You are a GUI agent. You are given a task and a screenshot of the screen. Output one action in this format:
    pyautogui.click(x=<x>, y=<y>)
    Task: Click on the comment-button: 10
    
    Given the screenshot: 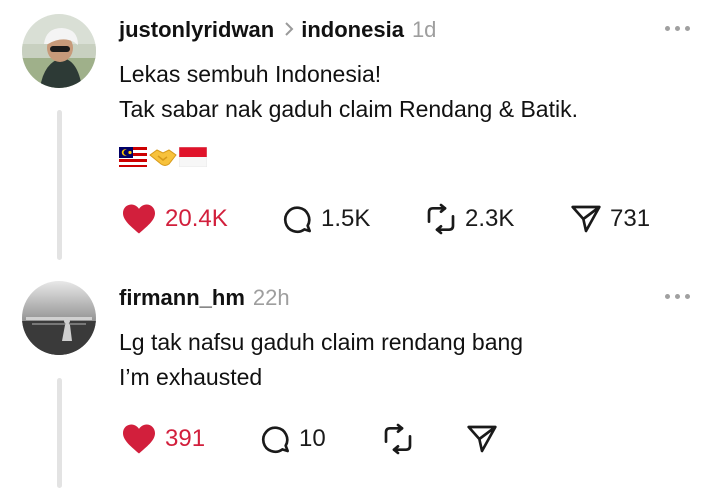 What is the action you would take?
    pyautogui.click(x=292, y=439)
    